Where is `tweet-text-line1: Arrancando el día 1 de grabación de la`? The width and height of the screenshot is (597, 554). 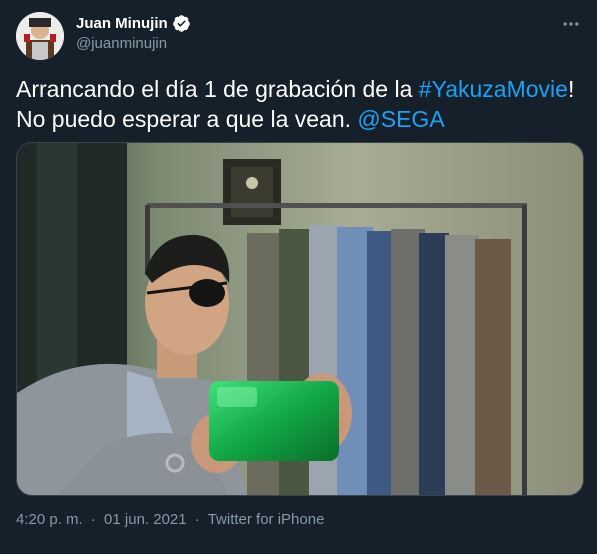 tweet-text-line1: Arrancando el día 1 de grabación de la is located at coordinates (217, 89).